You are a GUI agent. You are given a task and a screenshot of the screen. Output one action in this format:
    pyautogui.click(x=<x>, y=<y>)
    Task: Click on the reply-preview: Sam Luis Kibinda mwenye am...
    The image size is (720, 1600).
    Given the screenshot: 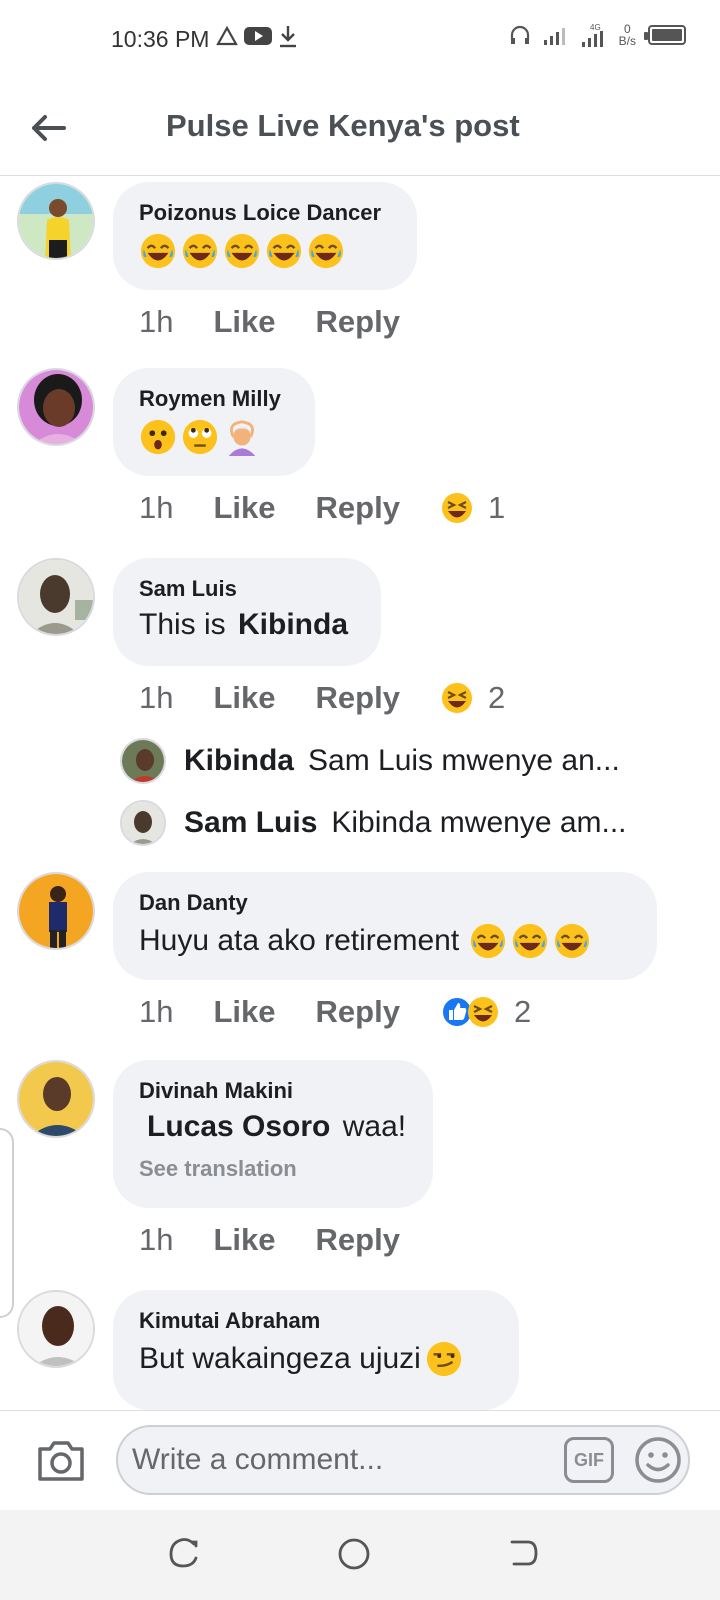 What is the action you would take?
    pyautogui.click(x=420, y=823)
    